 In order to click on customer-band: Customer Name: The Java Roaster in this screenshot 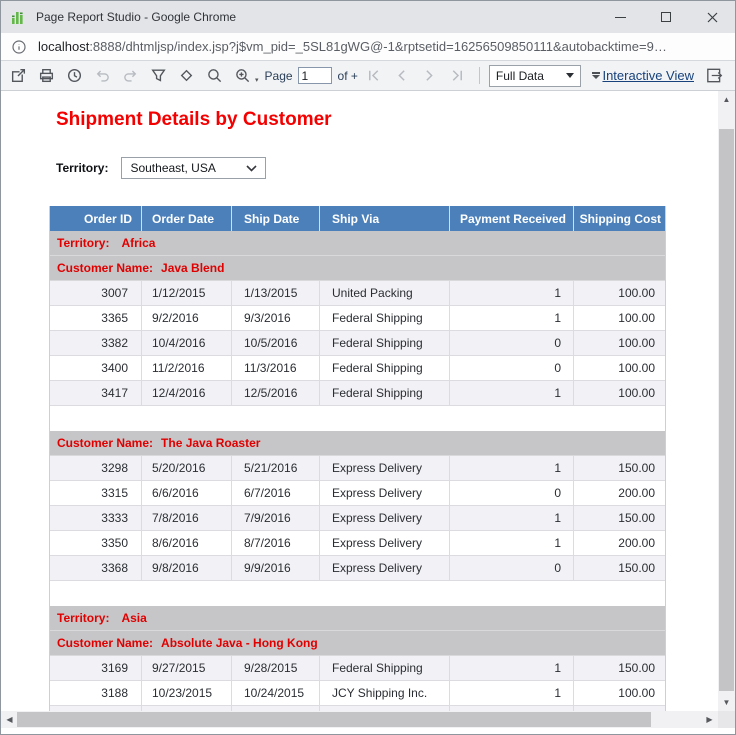, I will do `click(357, 443)`.